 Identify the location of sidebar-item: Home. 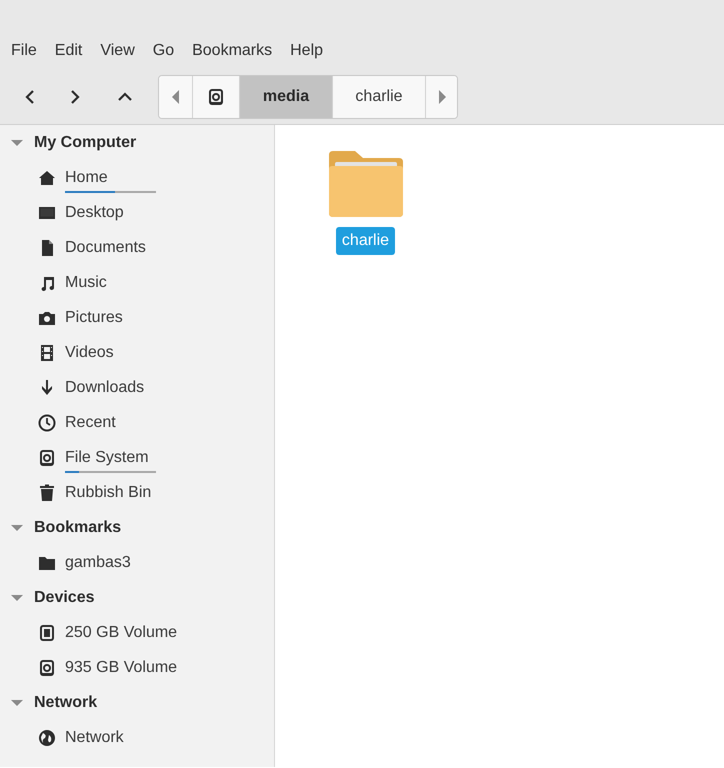
(86, 177).